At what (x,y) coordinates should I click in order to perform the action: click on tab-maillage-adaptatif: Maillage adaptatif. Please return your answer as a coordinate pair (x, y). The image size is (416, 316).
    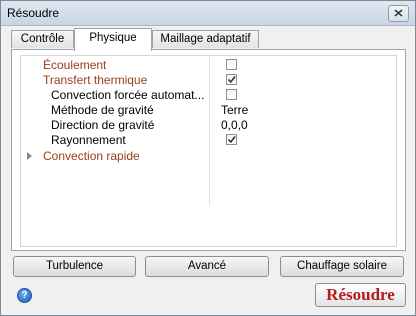
    Looking at the image, I should click on (205, 39).